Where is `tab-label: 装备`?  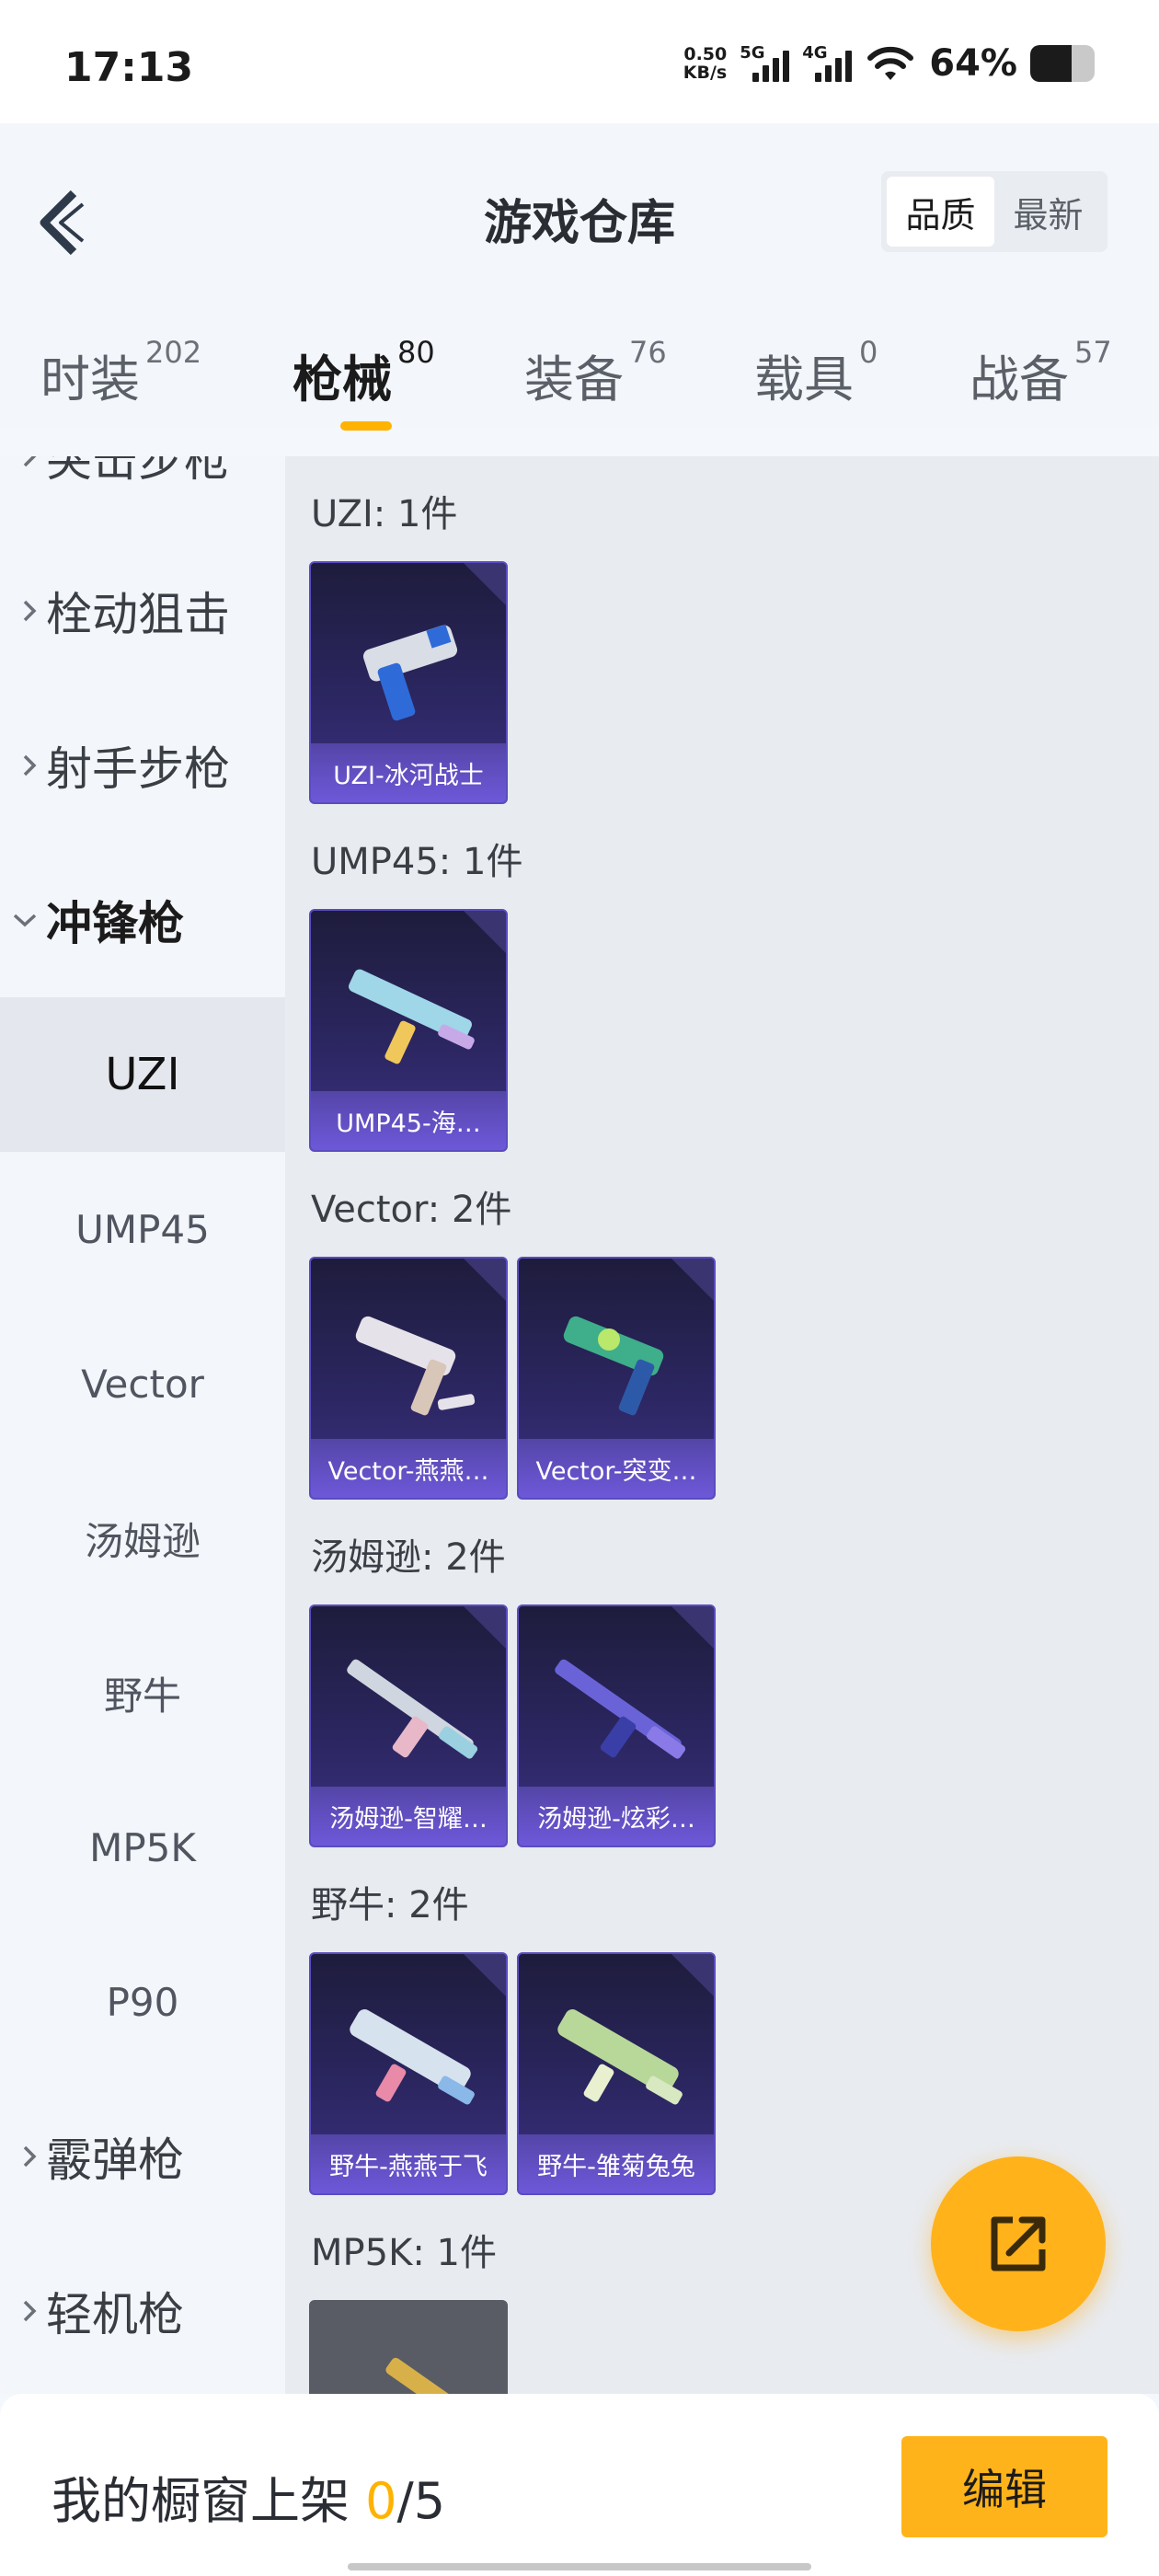 tab-label: 装备 is located at coordinates (574, 379).